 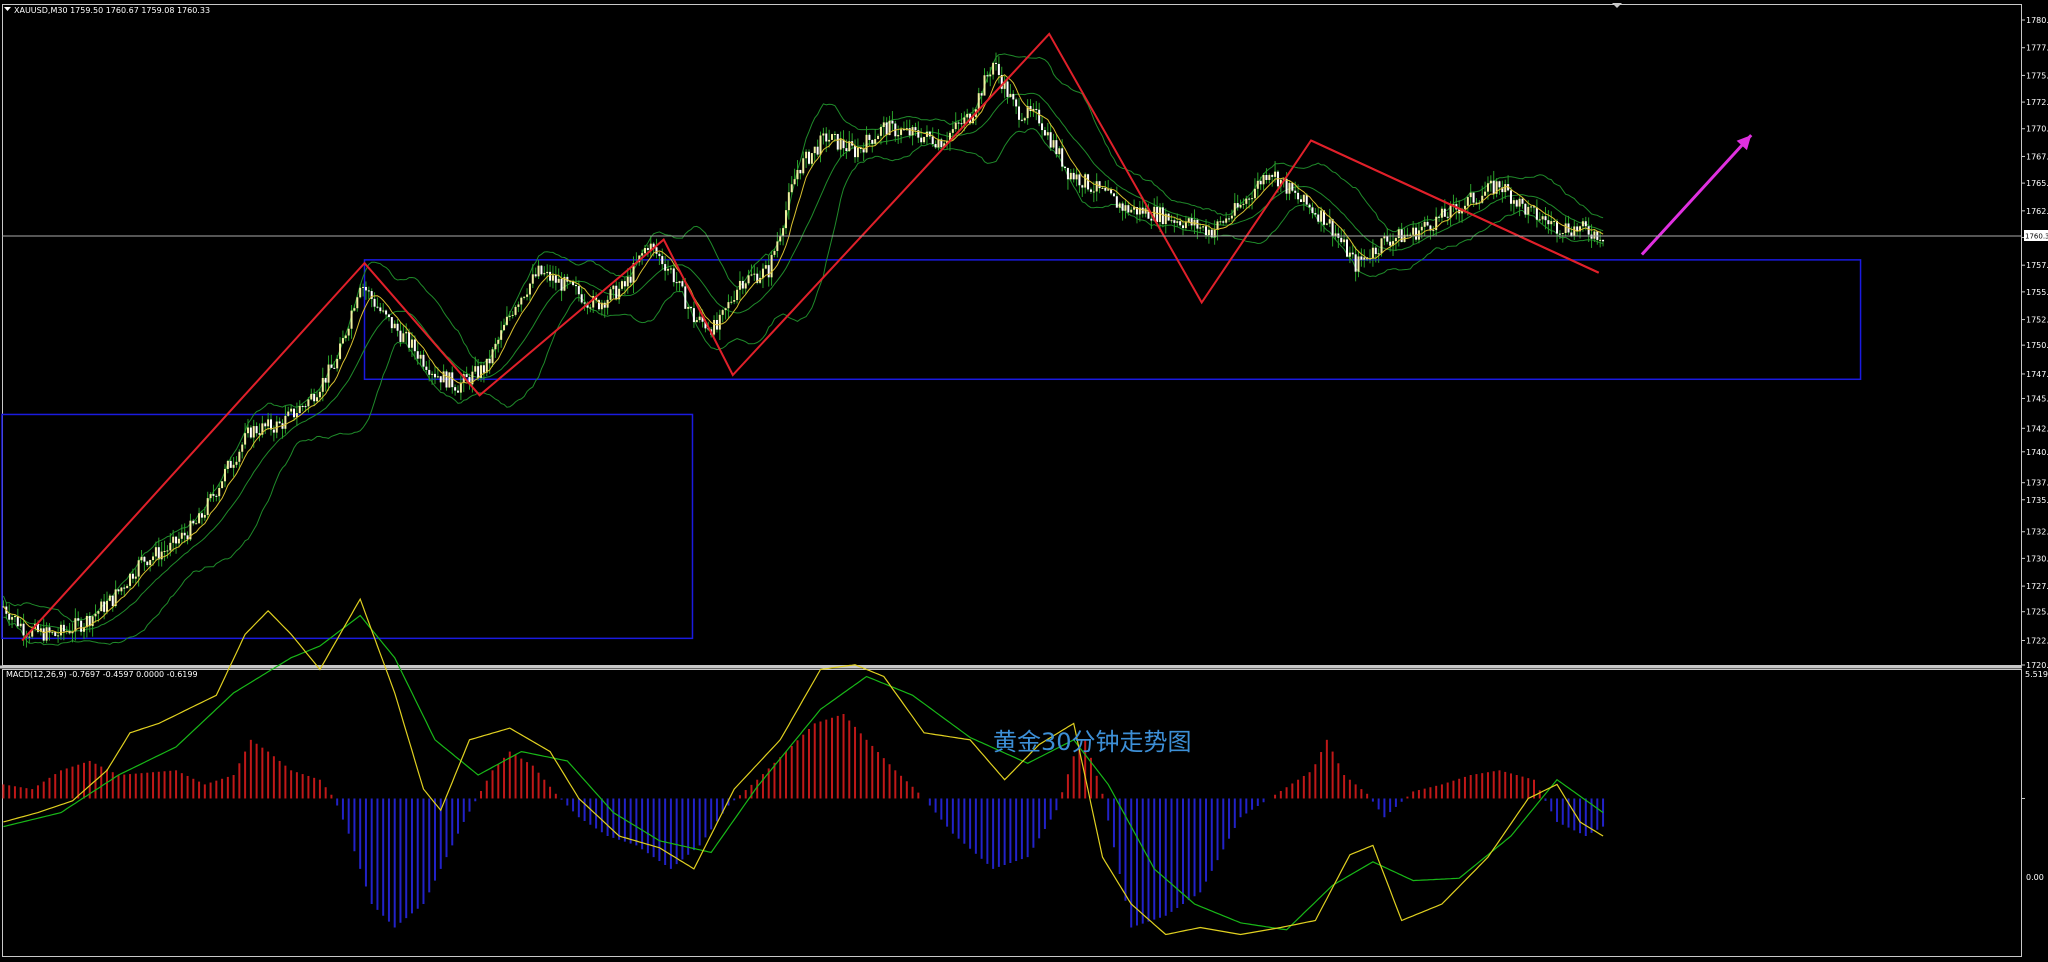 What do you see at coordinates (2037, 345) in the screenshot?
I see `y-tick-label: 1750.0` at bounding box center [2037, 345].